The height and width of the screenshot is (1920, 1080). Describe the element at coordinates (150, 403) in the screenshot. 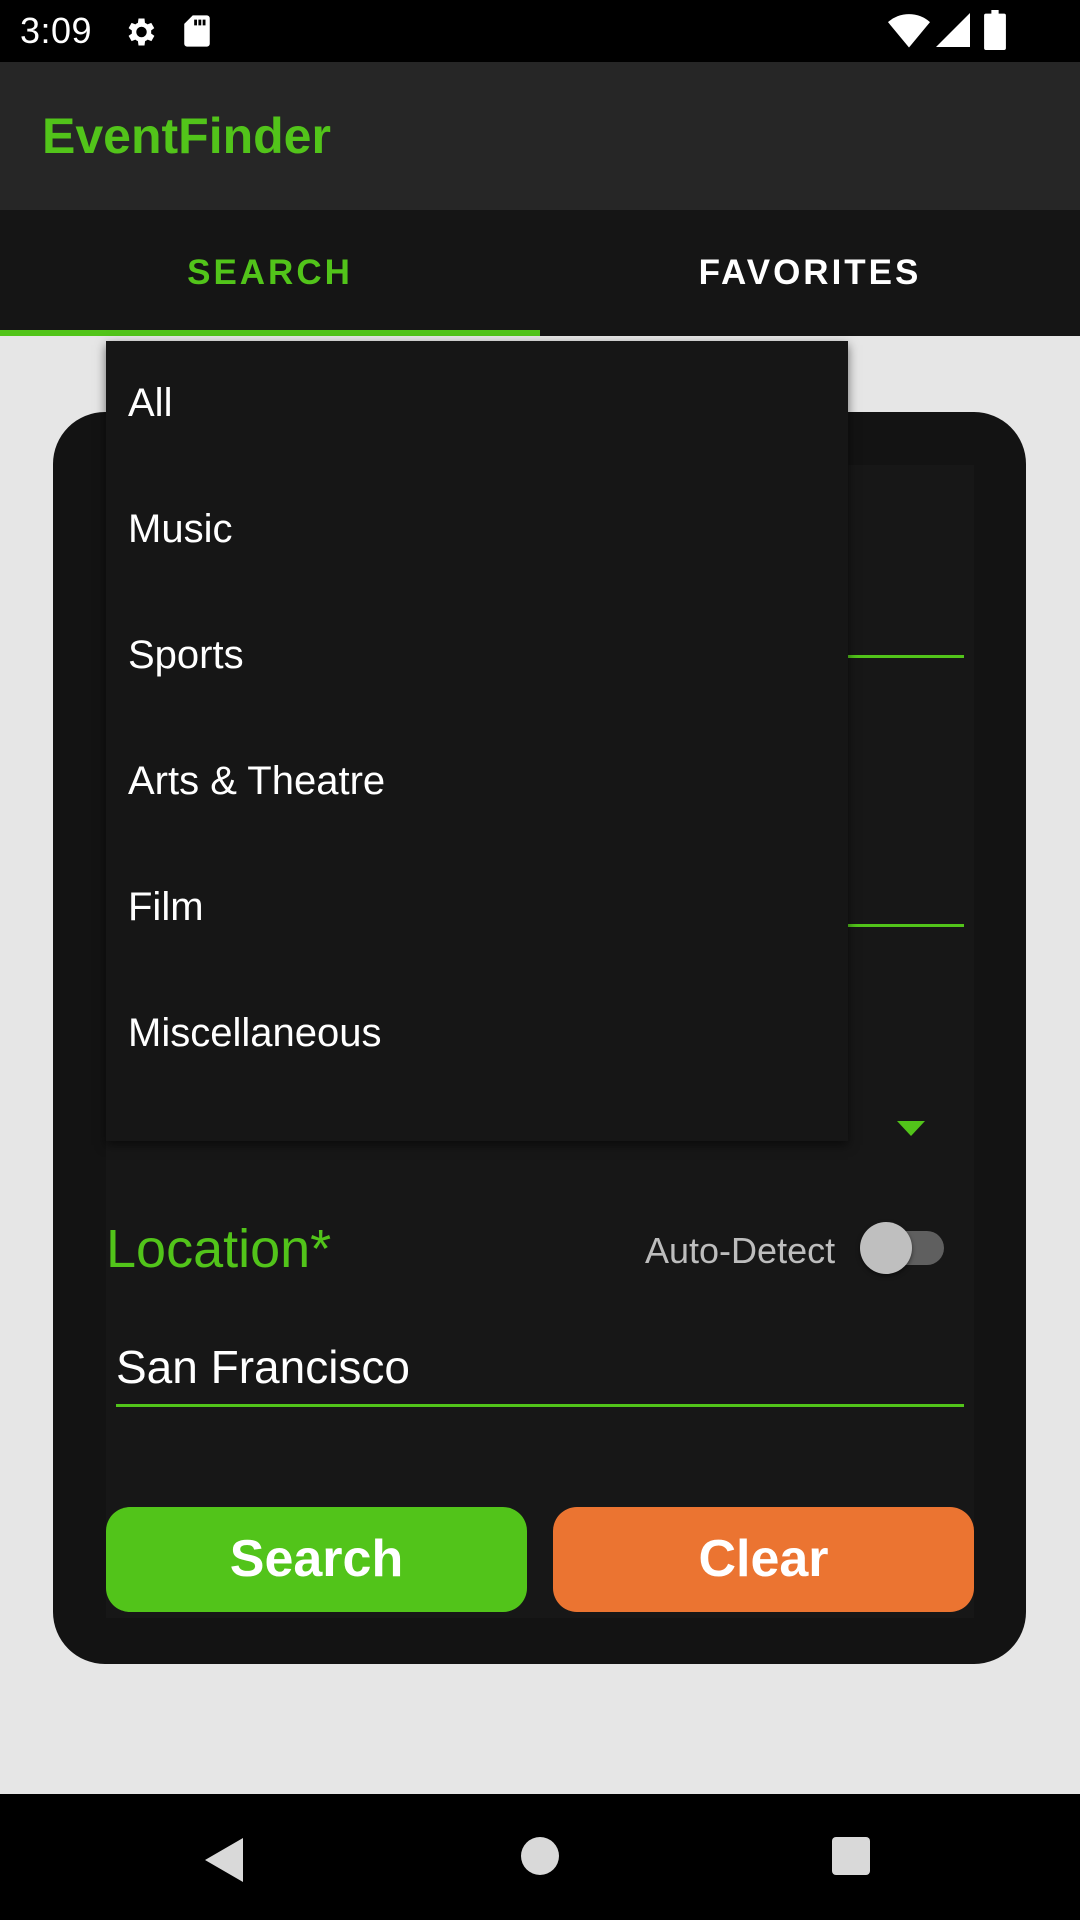

I see `dropdown-option-all: All` at that location.